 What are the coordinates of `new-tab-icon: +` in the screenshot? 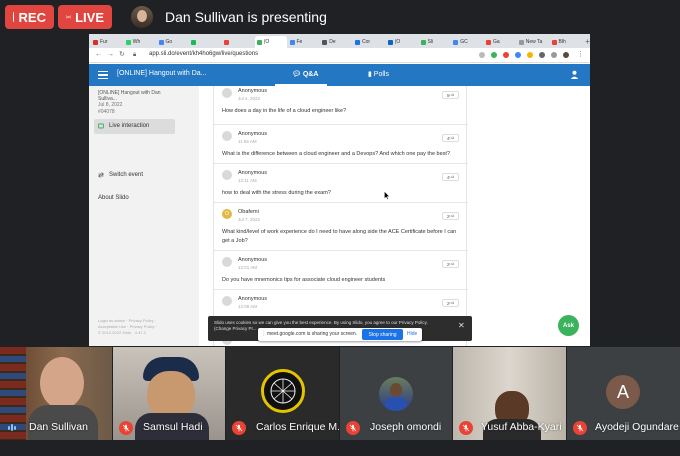 It's located at (587, 42).